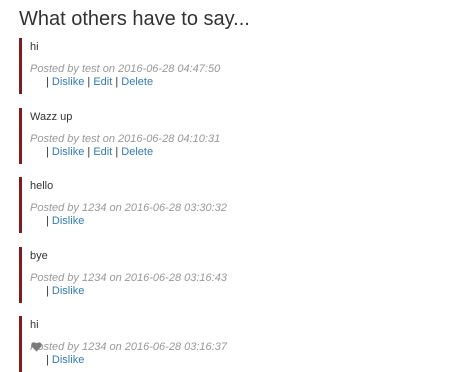 The image size is (474, 372). Describe the element at coordinates (42, 186) in the screenshot. I see `comment-text: hello` at that location.